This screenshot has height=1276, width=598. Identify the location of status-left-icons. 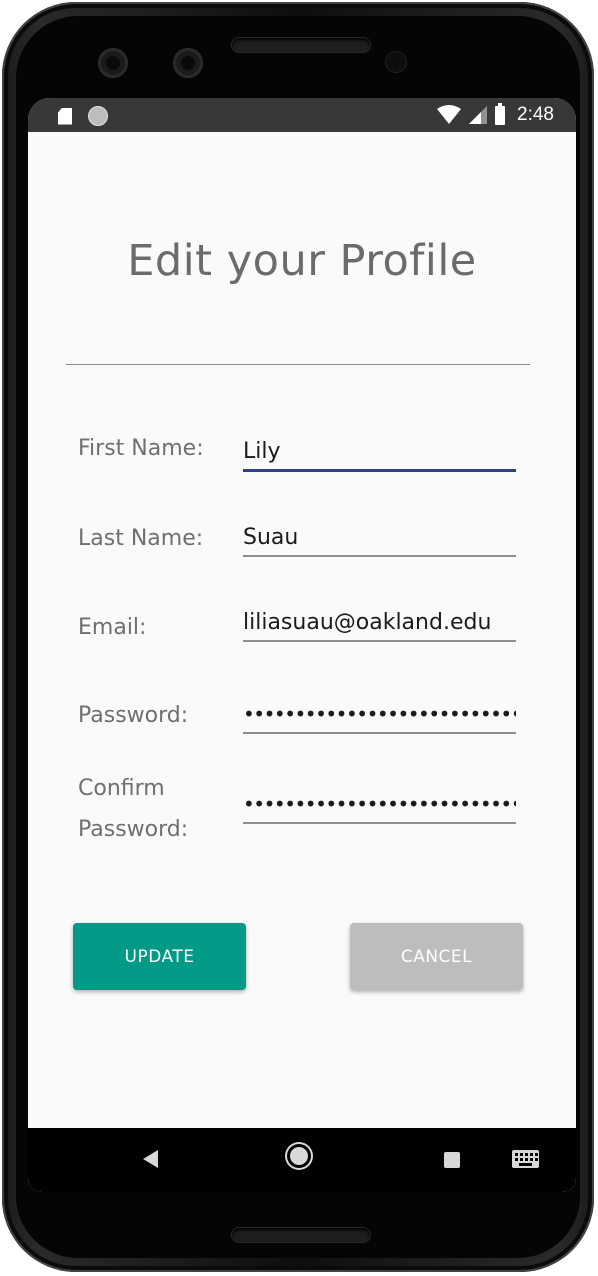
(83, 116).